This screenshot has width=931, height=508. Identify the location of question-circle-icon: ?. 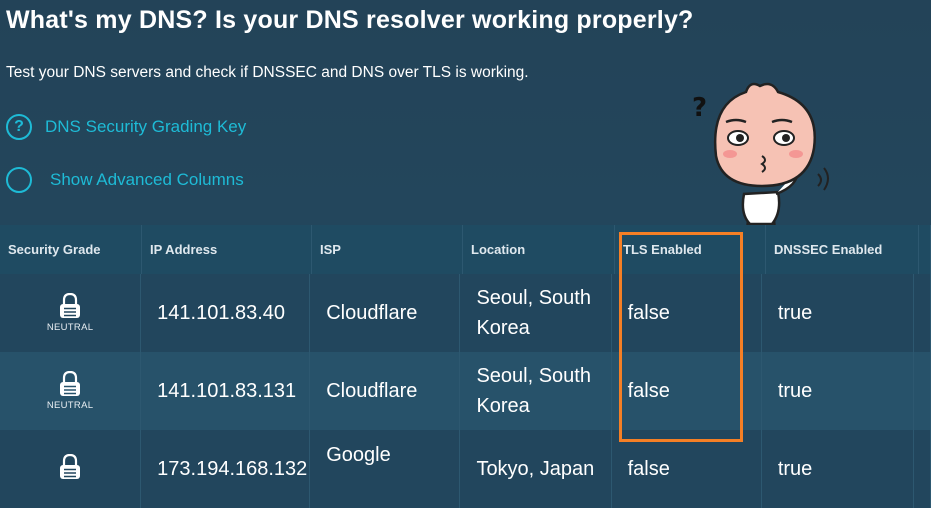
(19, 127).